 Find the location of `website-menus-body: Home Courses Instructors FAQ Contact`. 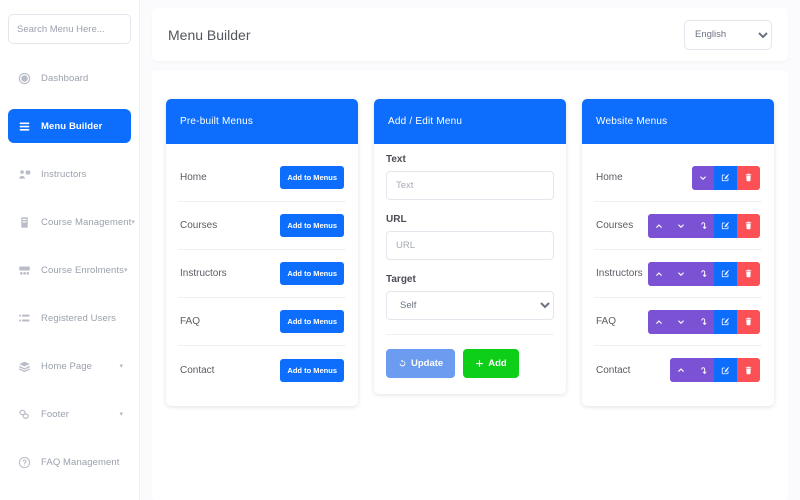

website-menus-body: Home Courses Instructors FAQ Contact is located at coordinates (678, 275).